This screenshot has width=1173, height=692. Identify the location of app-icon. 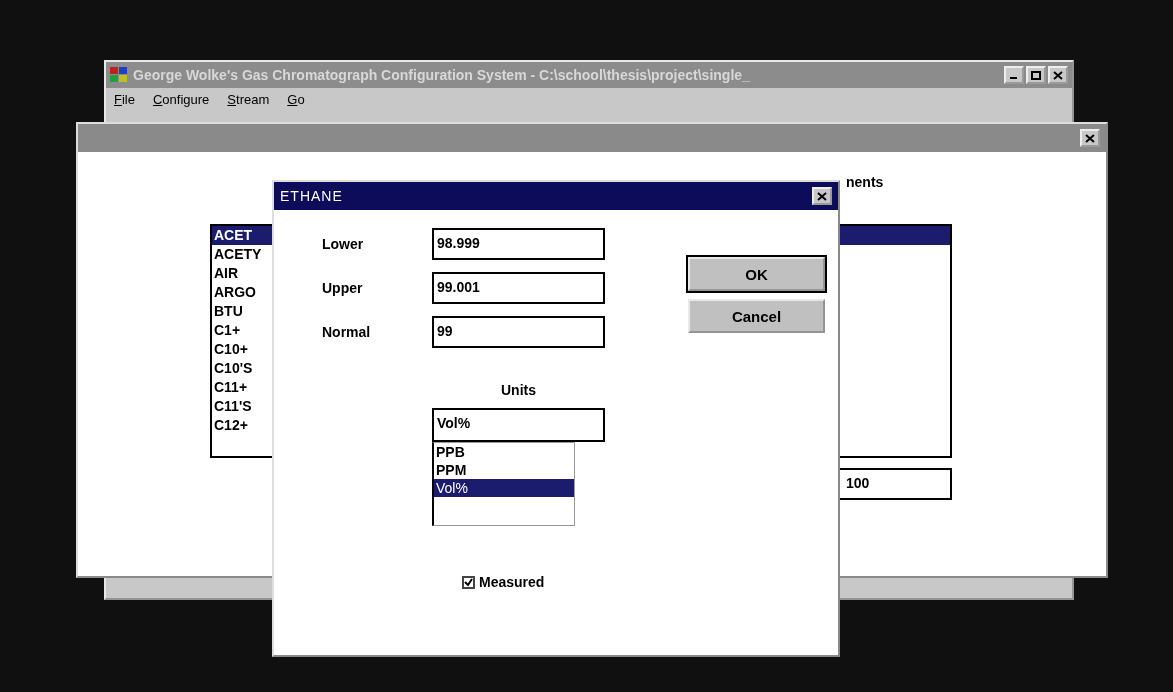
(119, 75).